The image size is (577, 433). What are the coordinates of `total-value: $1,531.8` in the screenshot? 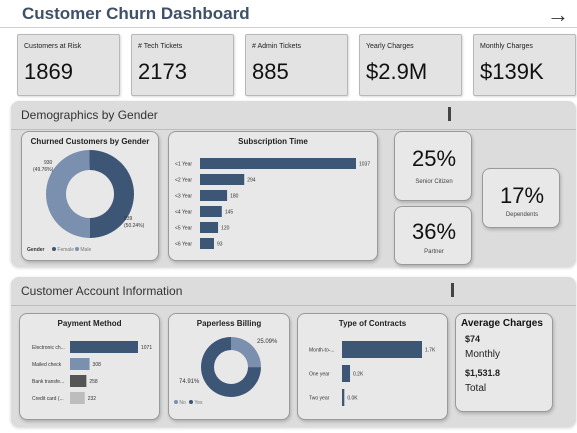 It's located at (483, 373).